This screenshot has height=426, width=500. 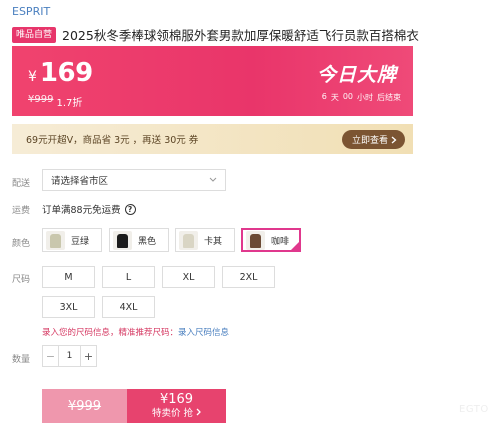 I want to click on watermark: EGTO, so click(x=474, y=409).